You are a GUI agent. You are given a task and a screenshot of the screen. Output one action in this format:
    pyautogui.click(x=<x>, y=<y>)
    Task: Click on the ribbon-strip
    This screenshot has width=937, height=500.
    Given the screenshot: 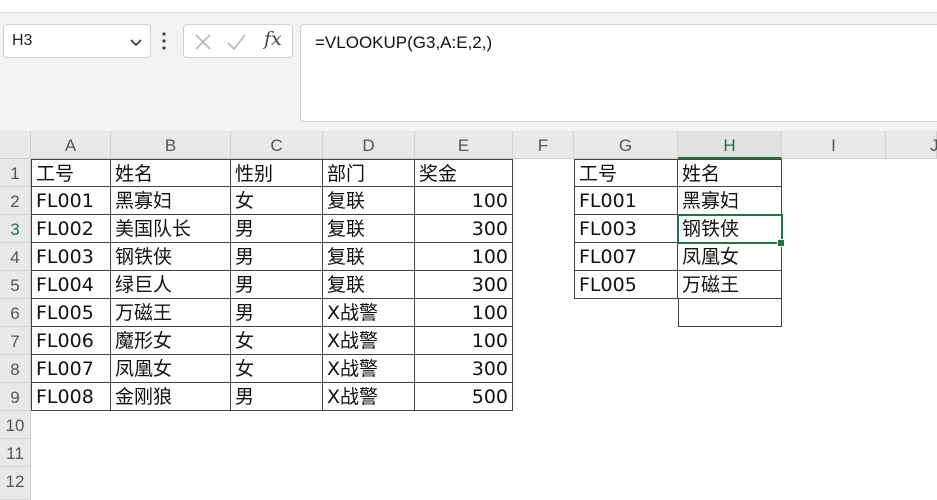 What is the action you would take?
    pyautogui.click(x=468, y=6)
    